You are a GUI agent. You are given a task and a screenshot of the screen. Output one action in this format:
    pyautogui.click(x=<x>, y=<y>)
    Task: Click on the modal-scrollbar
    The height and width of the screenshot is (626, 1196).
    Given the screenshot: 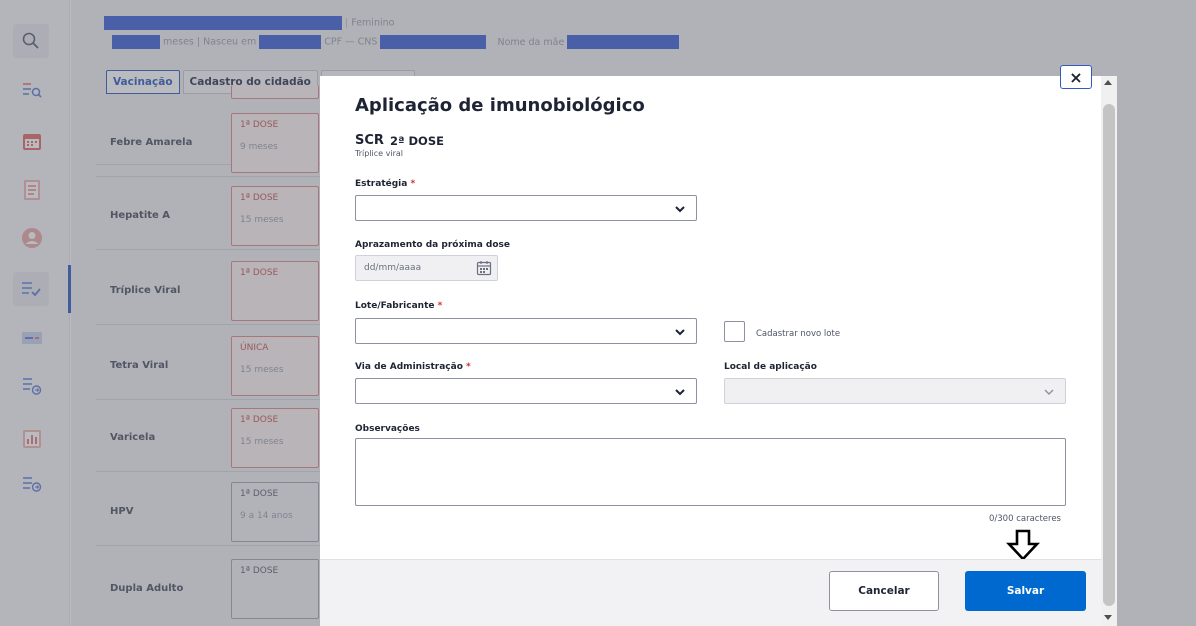 What is the action you would take?
    pyautogui.click(x=1109, y=351)
    